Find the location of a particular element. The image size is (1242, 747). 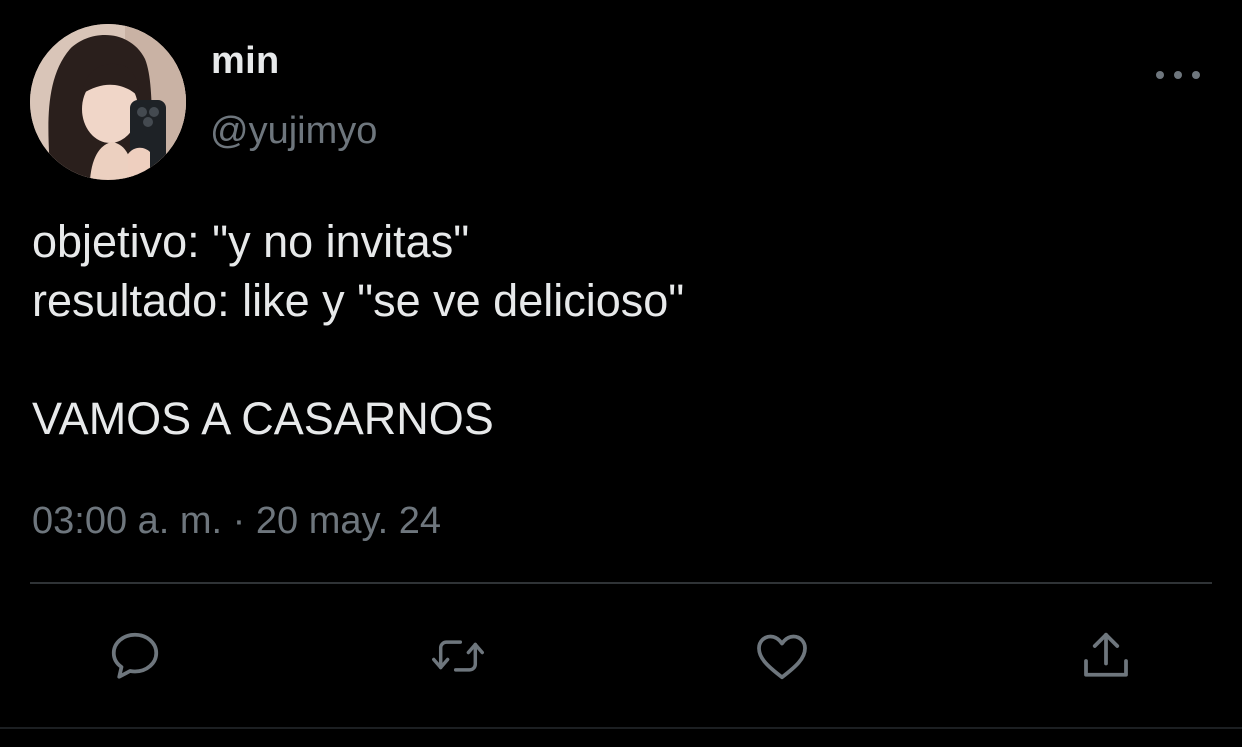

author-display-name: min is located at coordinates (245, 61).